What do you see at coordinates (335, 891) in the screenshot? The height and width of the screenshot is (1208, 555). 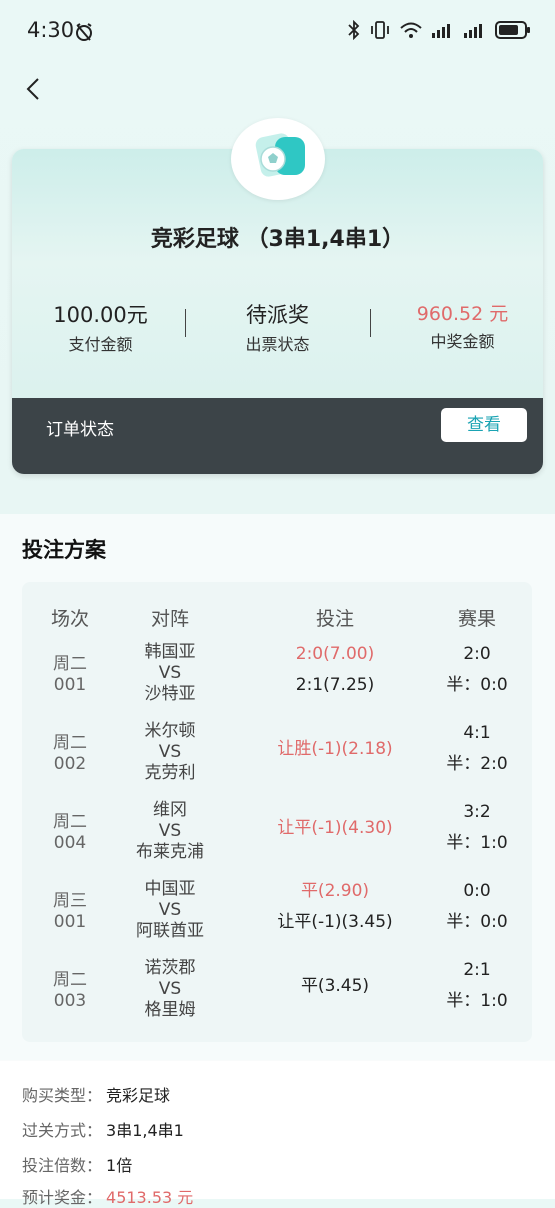 I see `bet-option-hit: 平(2.90)` at bounding box center [335, 891].